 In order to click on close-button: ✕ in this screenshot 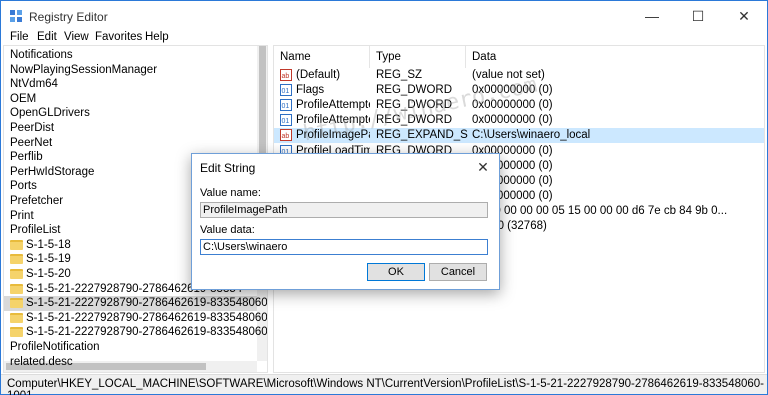, I will do `click(744, 16)`.